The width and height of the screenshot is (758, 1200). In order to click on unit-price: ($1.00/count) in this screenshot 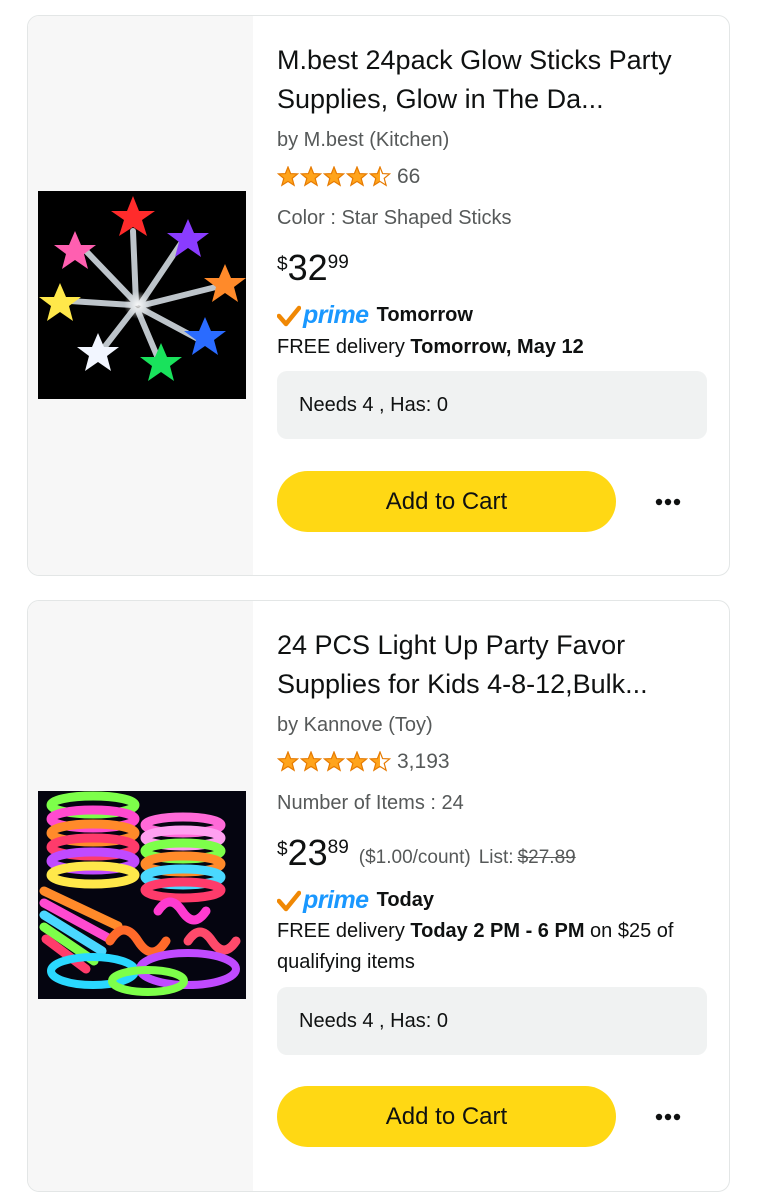, I will do `click(414, 857)`.